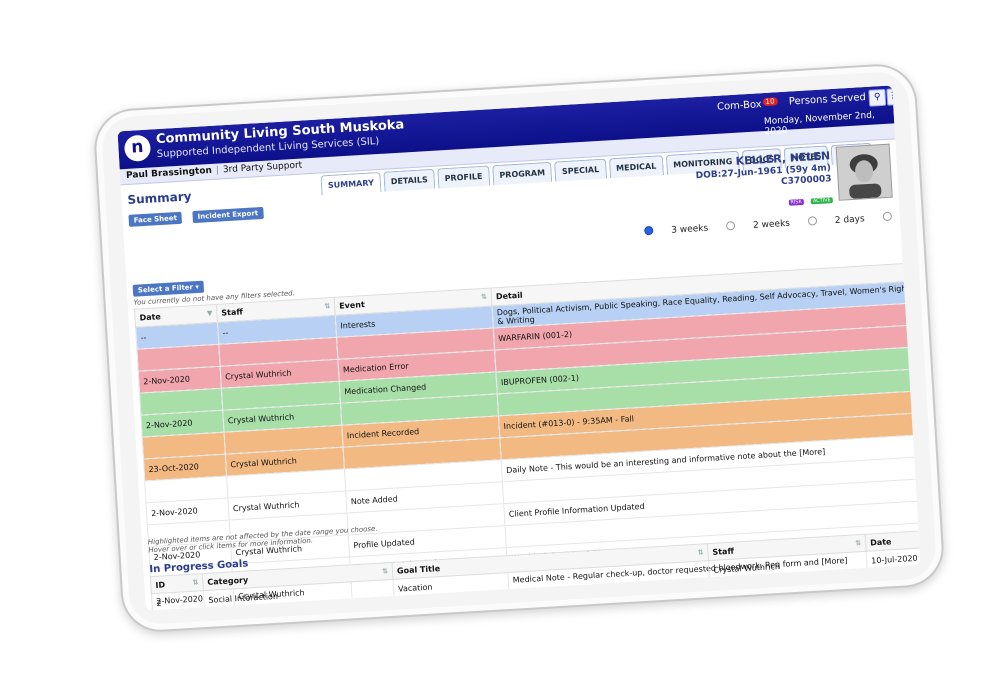  I want to click on date-range-options: 3 weeks 2 weeks 2 days Last 20 Items, so click(782, 221).